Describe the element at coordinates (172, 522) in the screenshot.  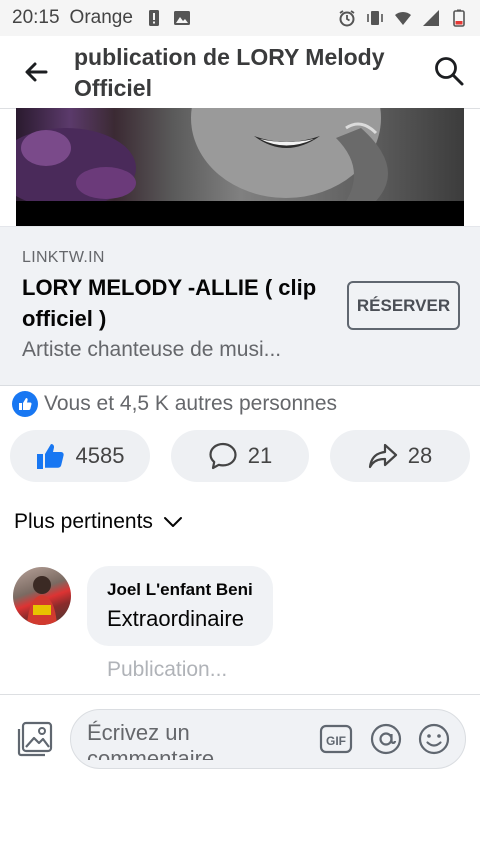
I see `chevron-down-icon` at that location.